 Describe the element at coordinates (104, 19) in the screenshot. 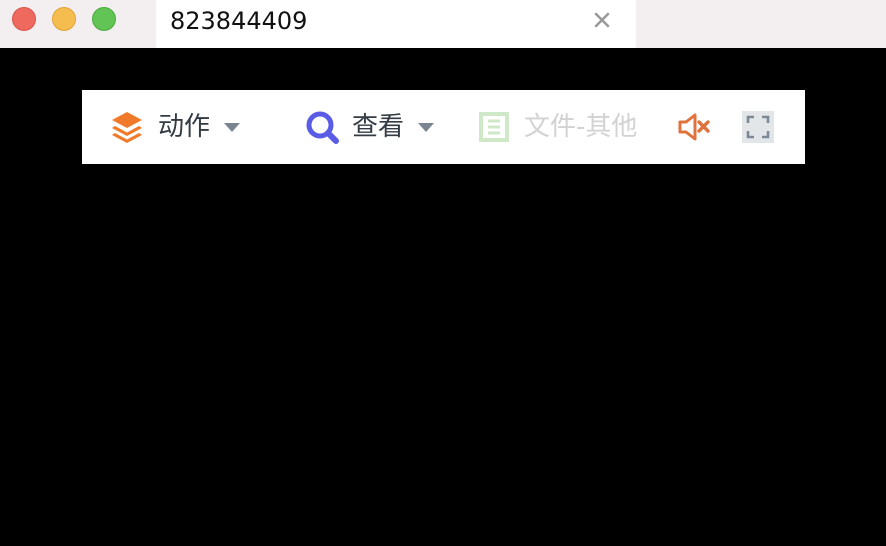

I see `maximize-window-button` at that location.